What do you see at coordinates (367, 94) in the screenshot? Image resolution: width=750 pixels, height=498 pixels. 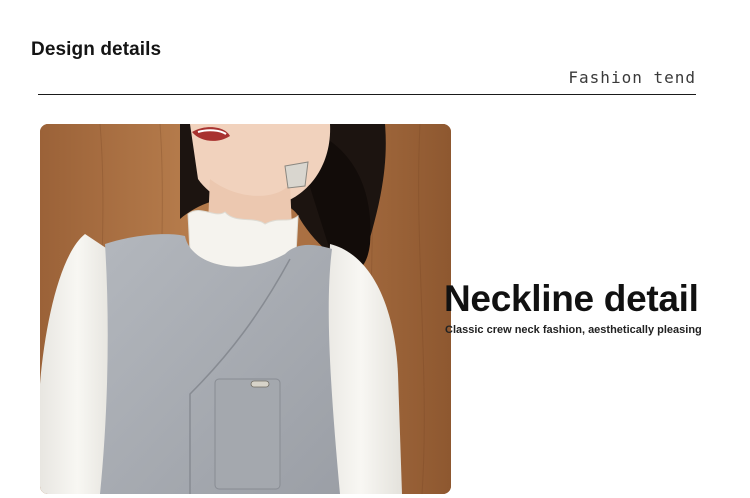 I see `divider-line` at bounding box center [367, 94].